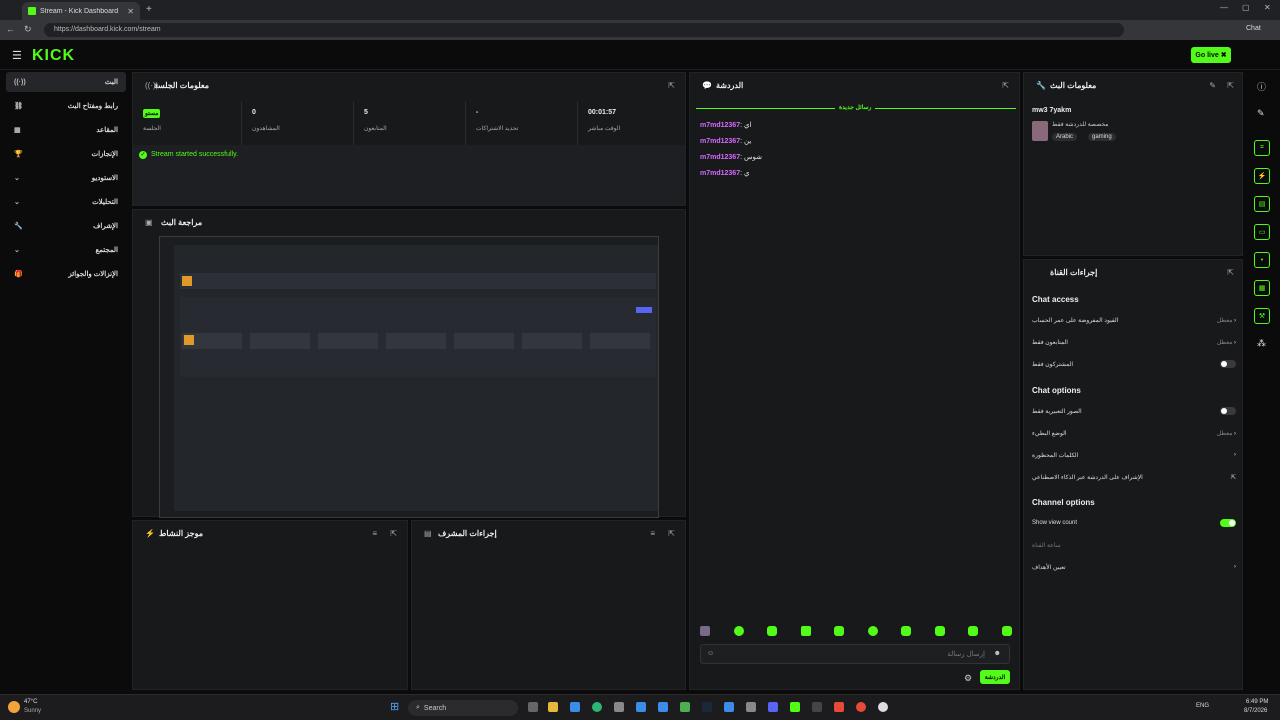  Describe the element at coordinates (149, 9) in the screenshot. I see `new-tab-icon: +` at that location.